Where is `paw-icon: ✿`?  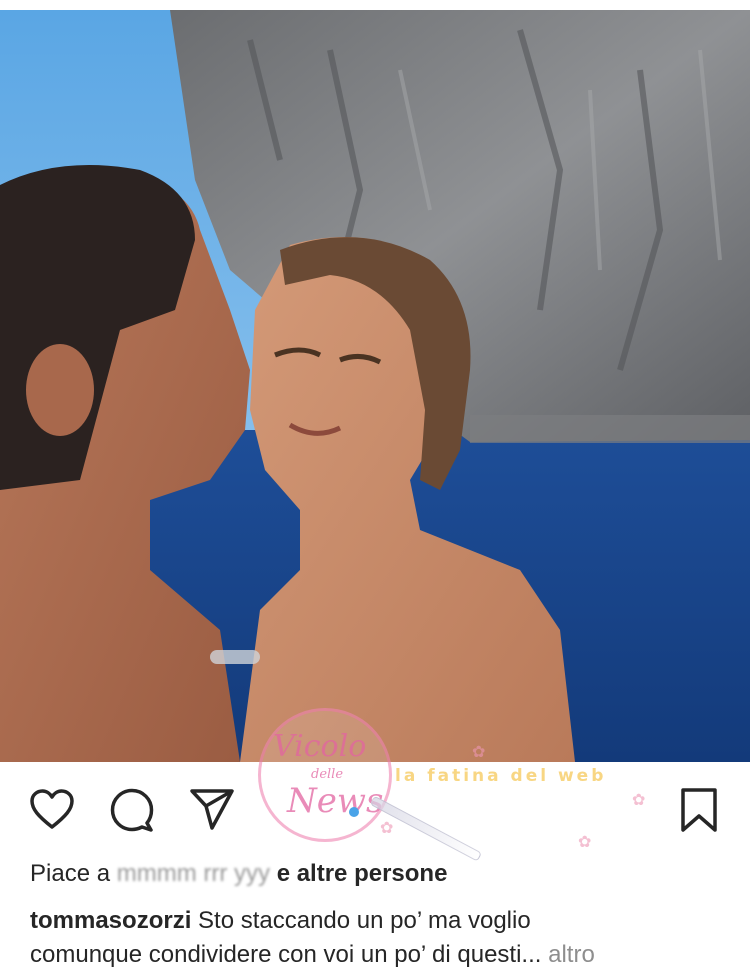 paw-icon: ✿ is located at coordinates (479, 752).